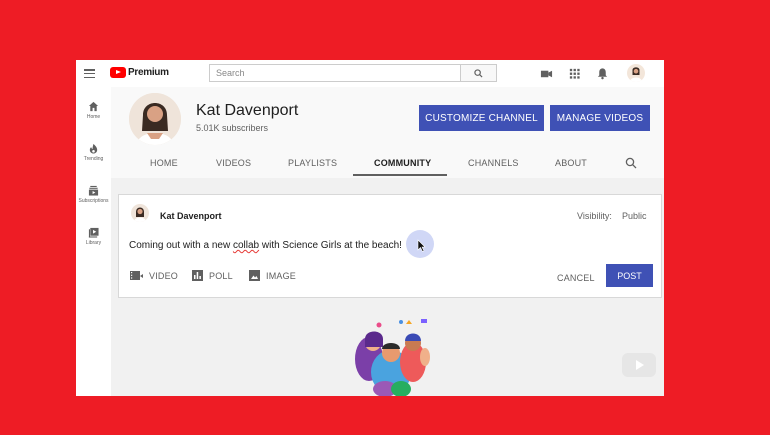 The width and height of the screenshot is (770, 435). Describe the element at coordinates (281, 275) in the screenshot. I see `add-image-label: IMAGE` at that location.